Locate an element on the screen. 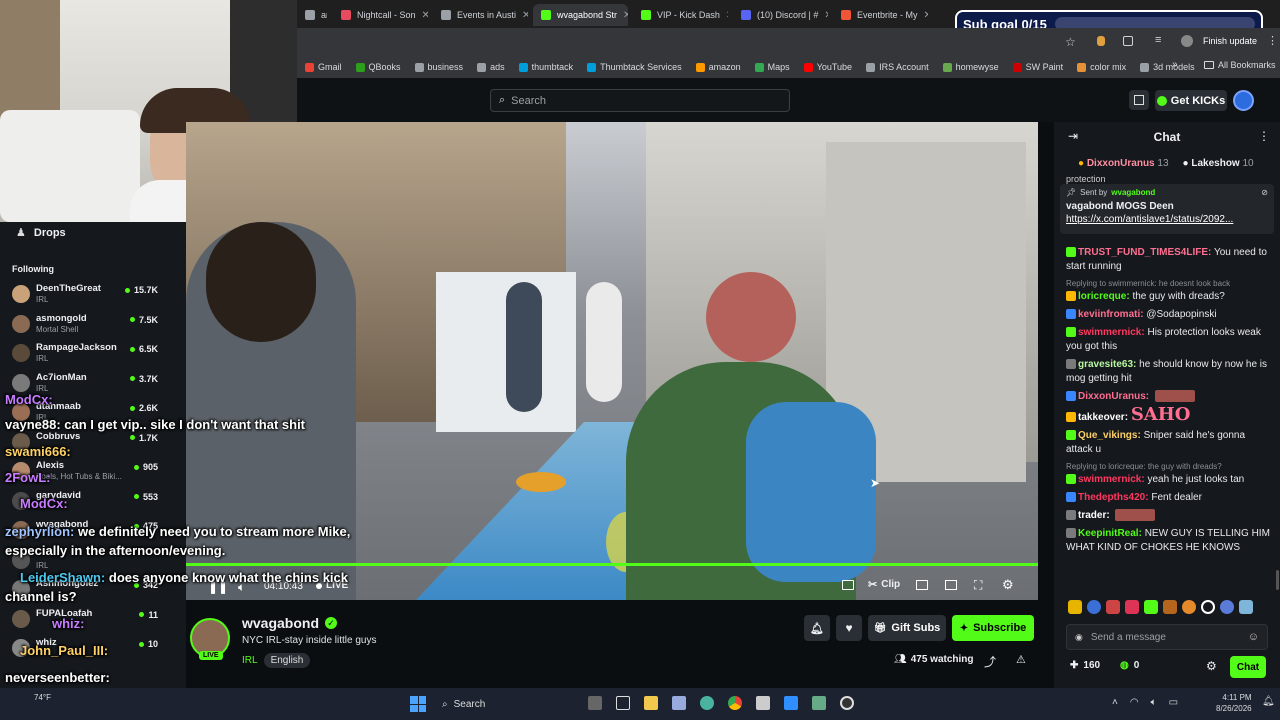 The width and height of the screenshot is (1280, 720). pip-icon is located at coordinates (951, 585).